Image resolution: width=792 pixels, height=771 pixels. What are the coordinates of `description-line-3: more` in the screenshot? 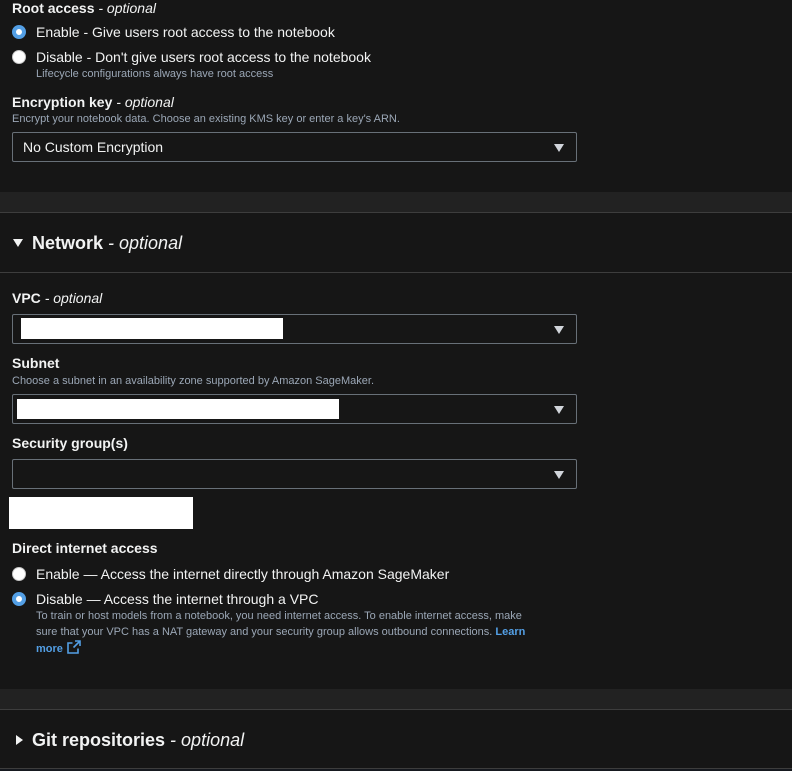 It's located at (316, 650).